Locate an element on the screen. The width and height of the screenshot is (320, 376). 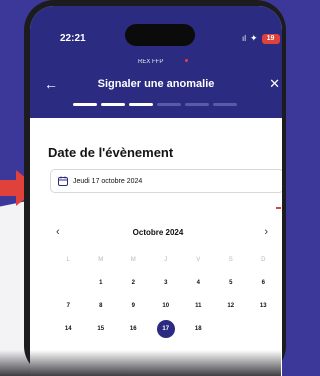
calendar-day: 12 is located at coordinates (231, 305).